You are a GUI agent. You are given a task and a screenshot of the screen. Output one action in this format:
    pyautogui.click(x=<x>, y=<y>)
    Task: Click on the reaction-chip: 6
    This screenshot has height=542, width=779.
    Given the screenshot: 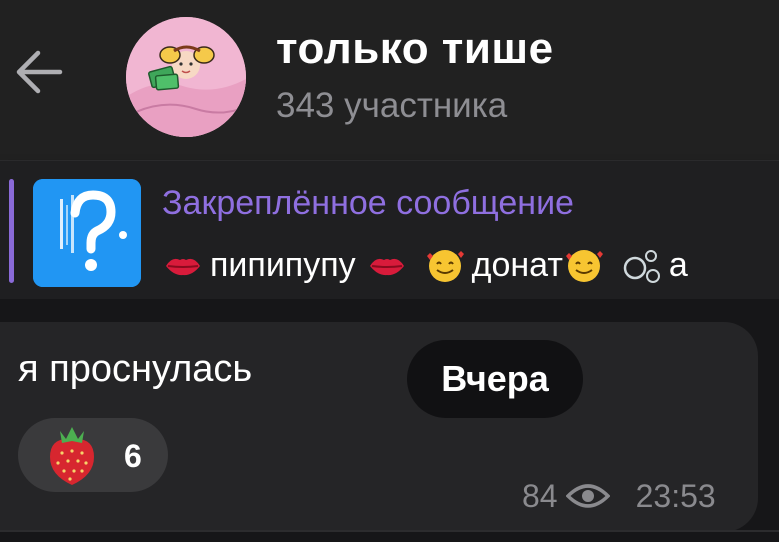 What is the action you would take?
    pyautogui.click(x=93, y=455)
    